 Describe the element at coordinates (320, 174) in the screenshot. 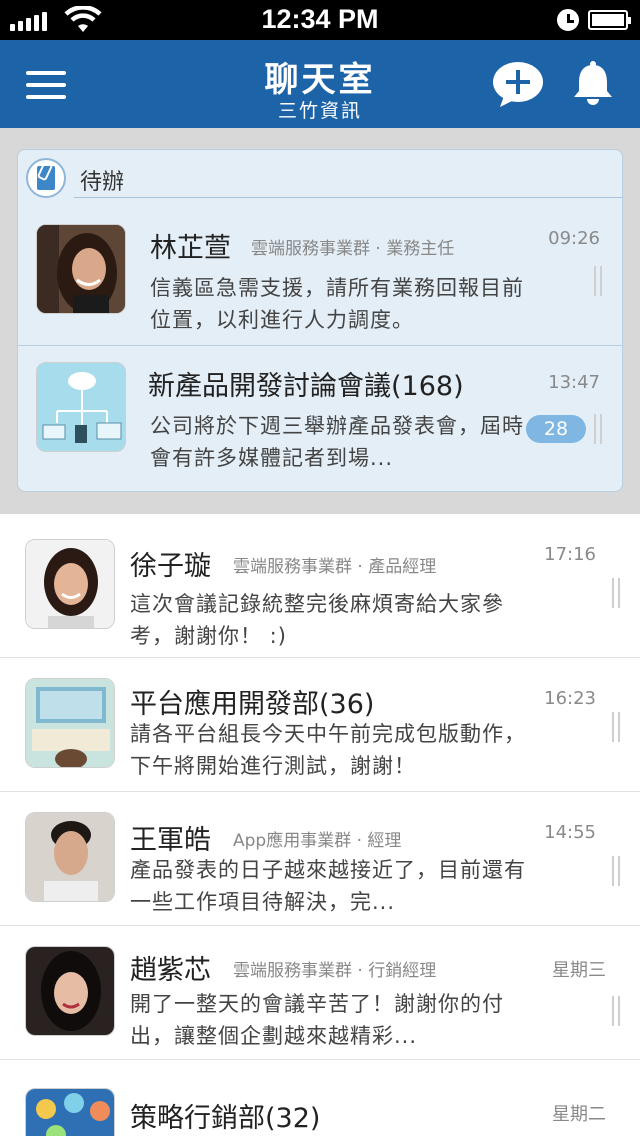

I see `todo-header: 待辦` at that location.